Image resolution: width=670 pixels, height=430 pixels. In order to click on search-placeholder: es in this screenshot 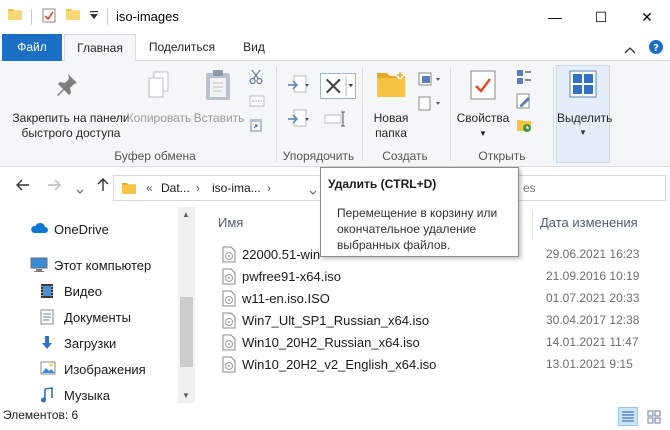, I will do `click(529, 188)`.